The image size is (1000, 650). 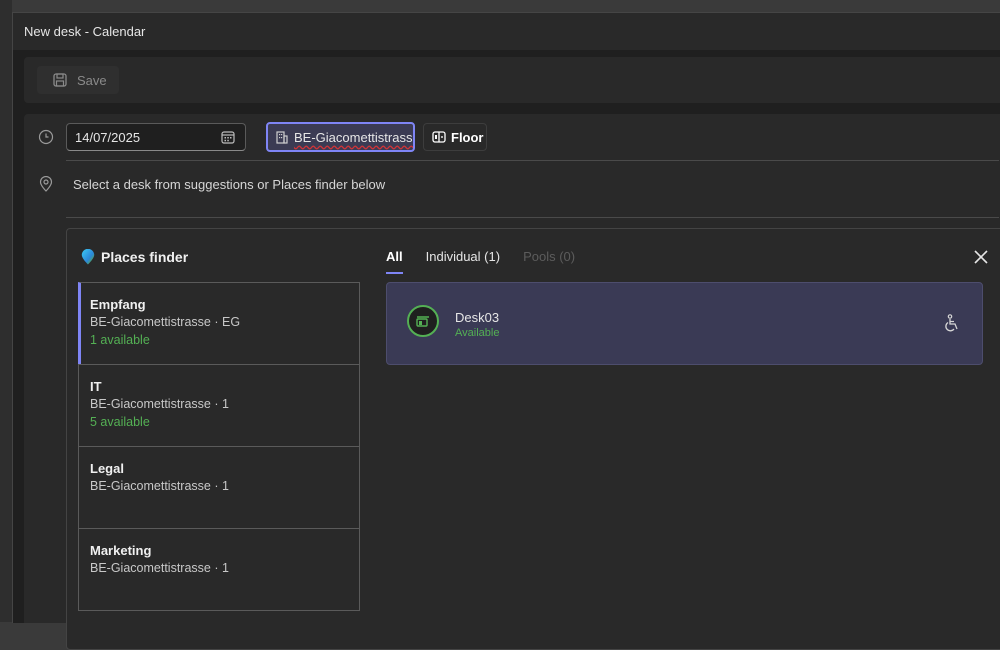 What do you see at coordinates (506, 31) in the screenshot?
I see `title-bar: New desk - Calendar` at bounding box center [506, 31].